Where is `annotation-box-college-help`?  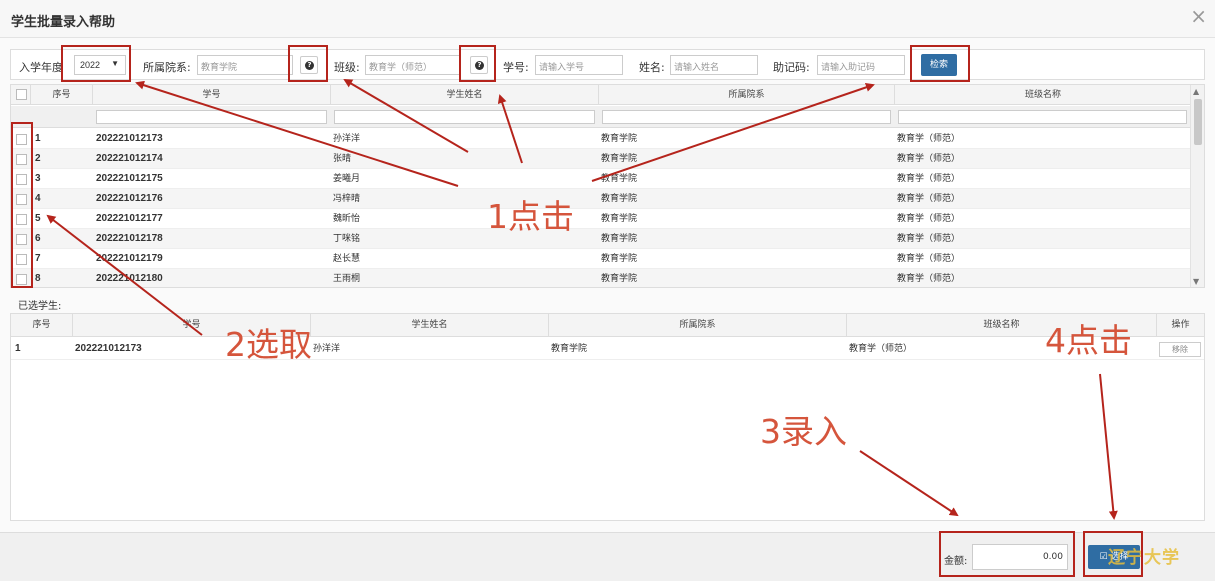
annotation-box-college-help is located at coordinates (308, 63).